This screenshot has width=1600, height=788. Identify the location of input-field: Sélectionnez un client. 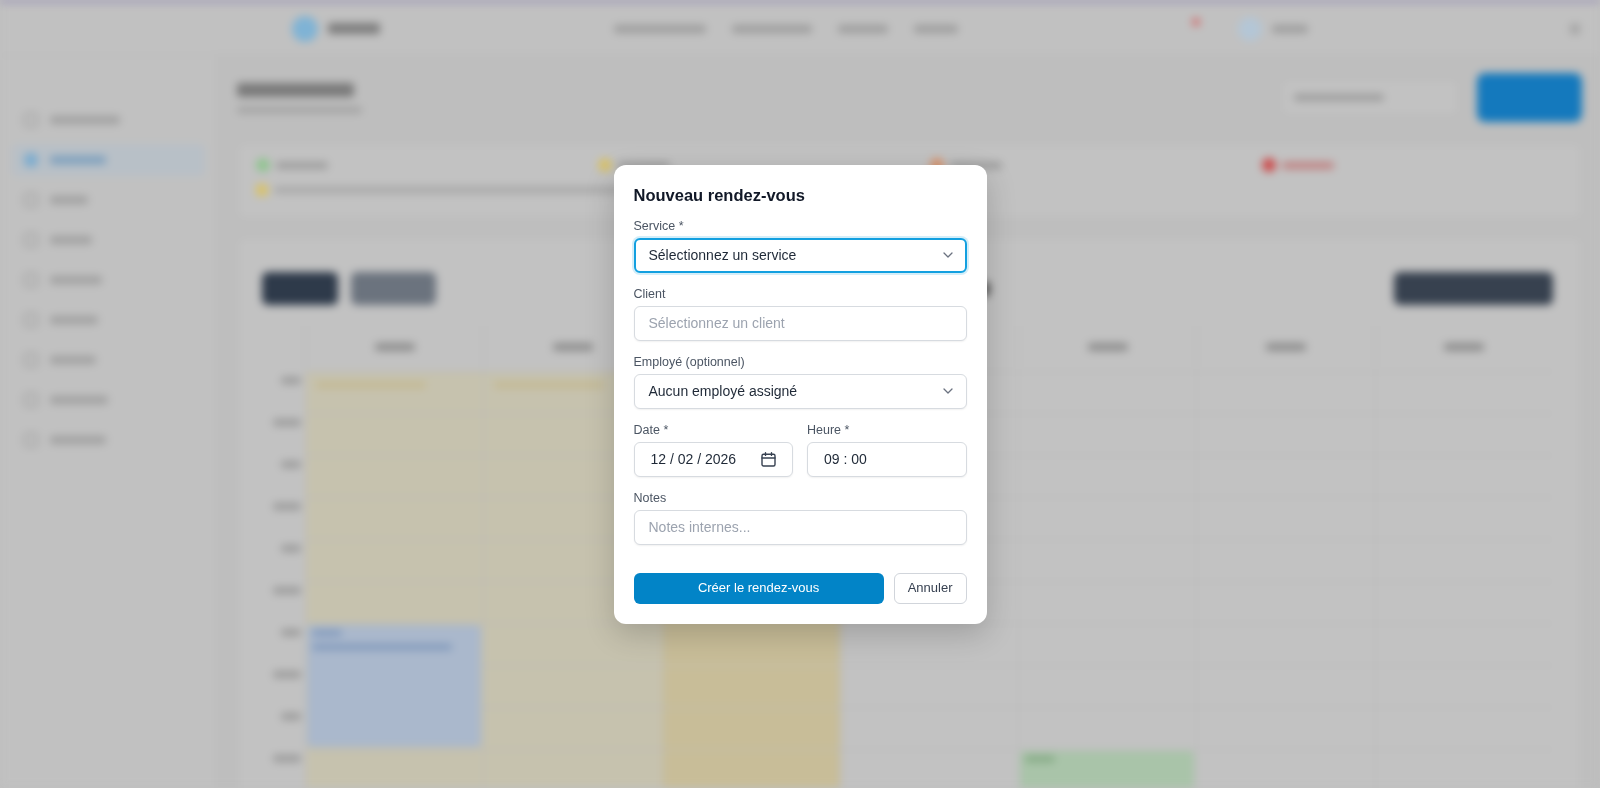
(800, 323).